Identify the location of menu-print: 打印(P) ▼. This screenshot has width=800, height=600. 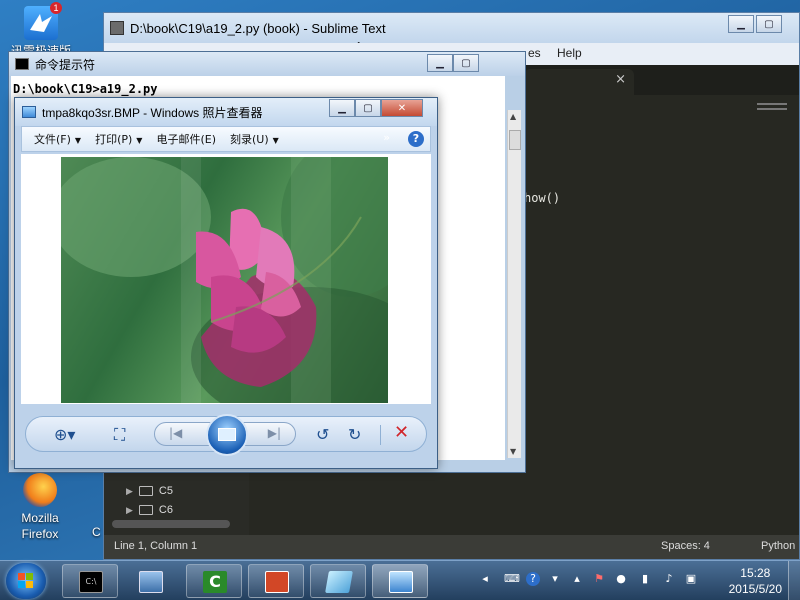
(118, 139).